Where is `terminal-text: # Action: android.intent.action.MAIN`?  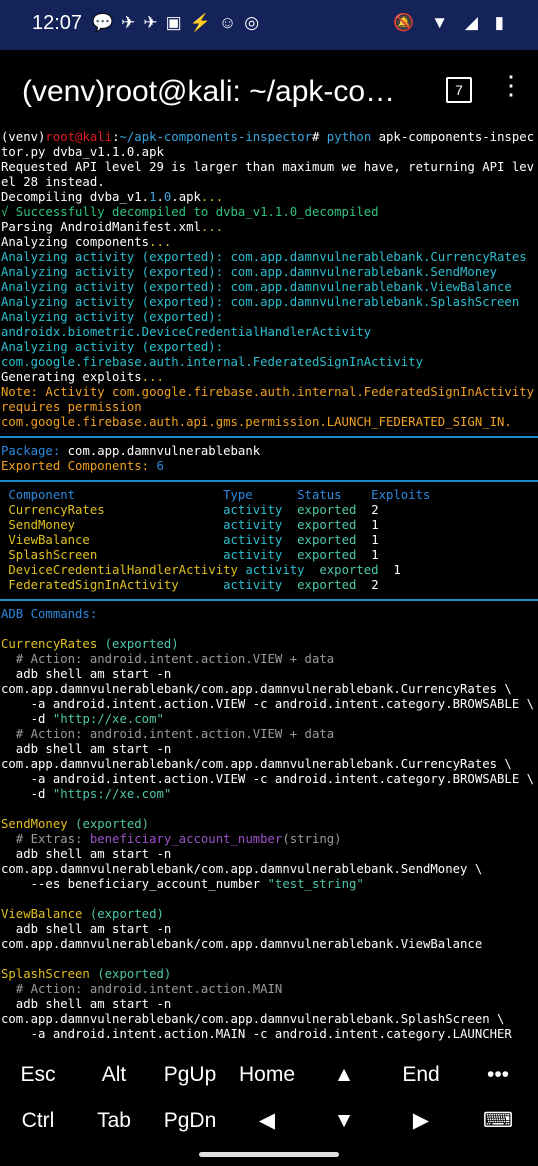
terminal-text: # Action: android.intent.action.MAIN is located at coordinates (142, 989).